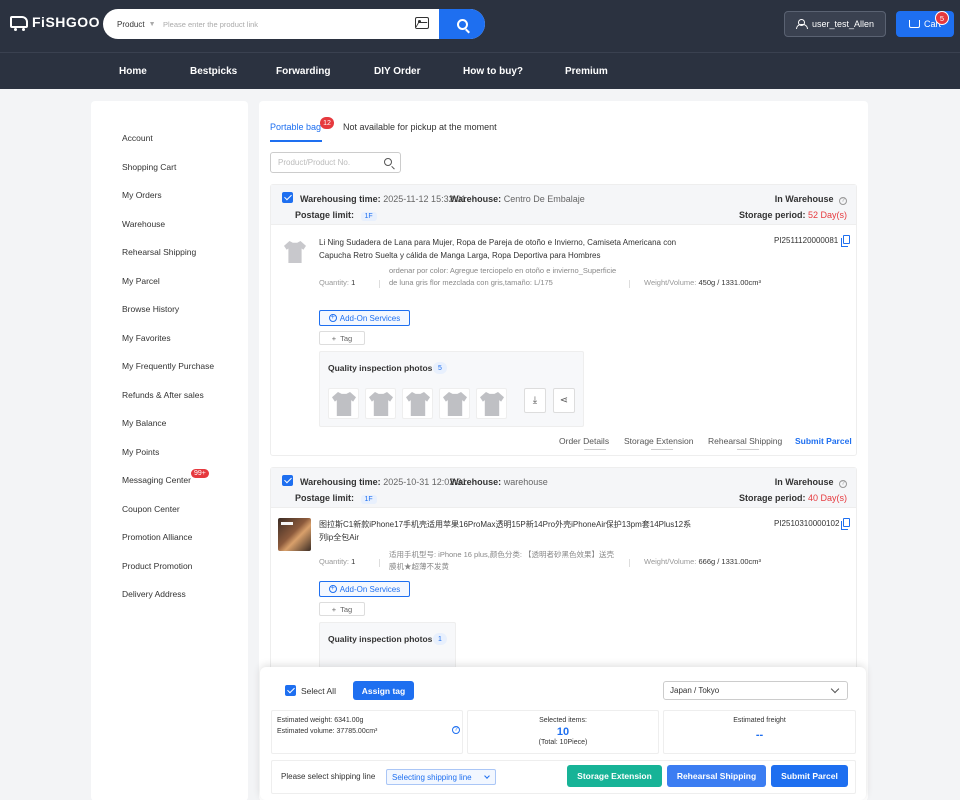 This screenshot has height=800, width=960. Describe the element at coordinates (420, 127) in the screenshot. I see `tab-not-available: Not available for pickup at the moment` at that location.